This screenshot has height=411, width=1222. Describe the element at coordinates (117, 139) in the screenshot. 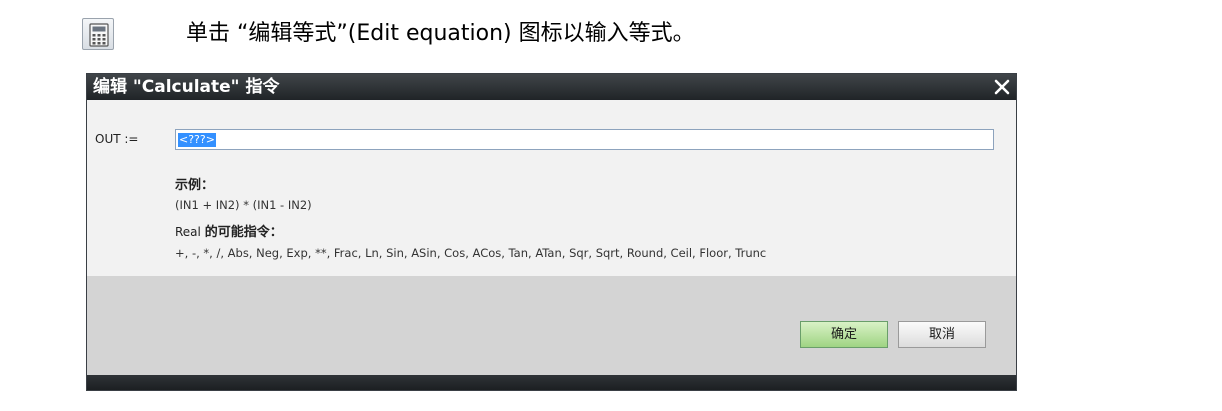

I see `out-label: OUT :=` at that location.